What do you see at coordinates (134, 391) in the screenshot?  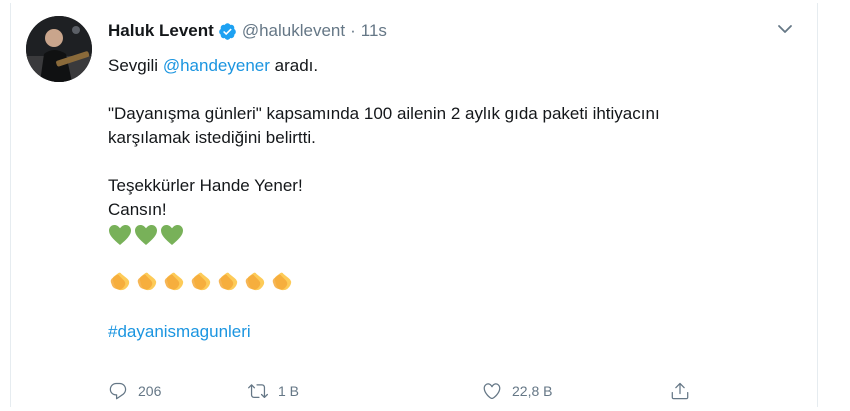 I see `reply-button: 206` at bounding box center [134, 391].